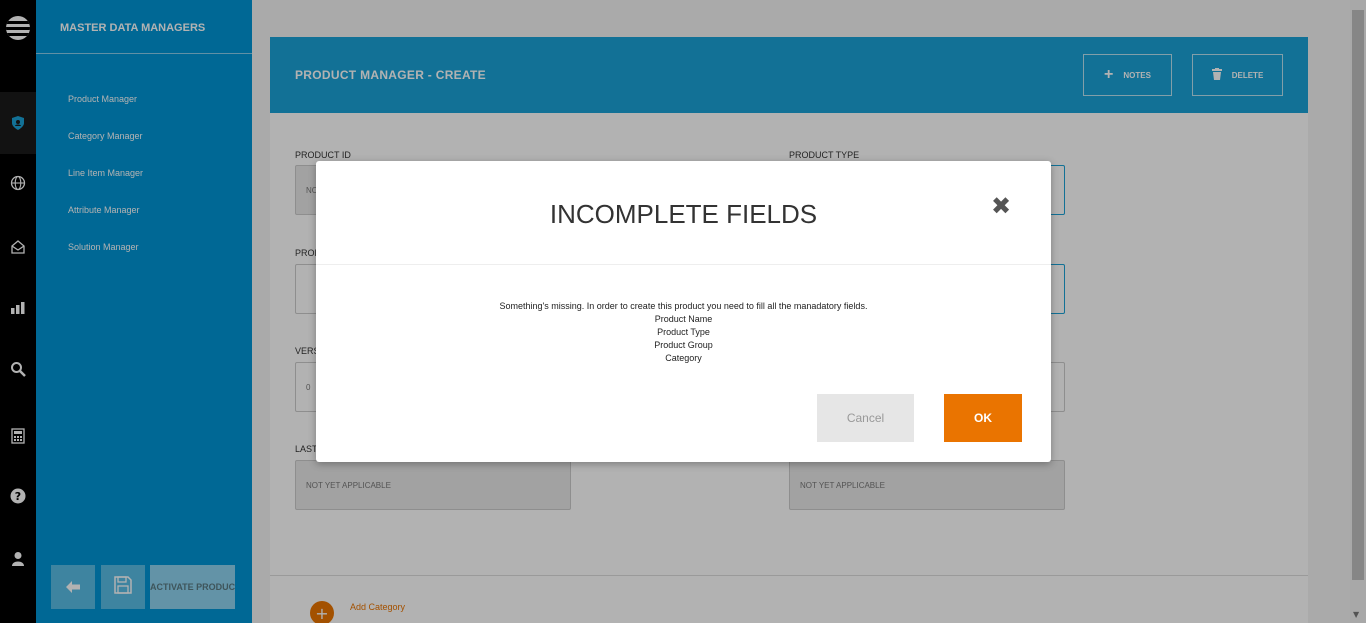 This screenshot has width=1366, height=623. Describe the element at coordinates (683, 319) in the screenshot. I see `missing-field: Product Name` at that location.